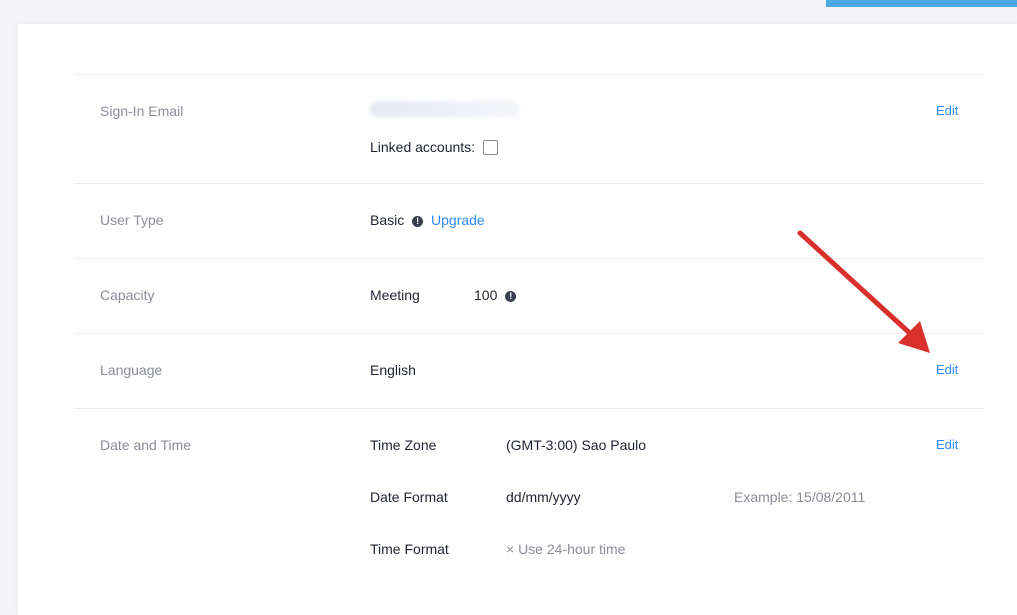  What do you see at coordinates (947, 444) in the screenshot?
I see `date-time-edit-link: Edit` at bounding box center [947, 444].